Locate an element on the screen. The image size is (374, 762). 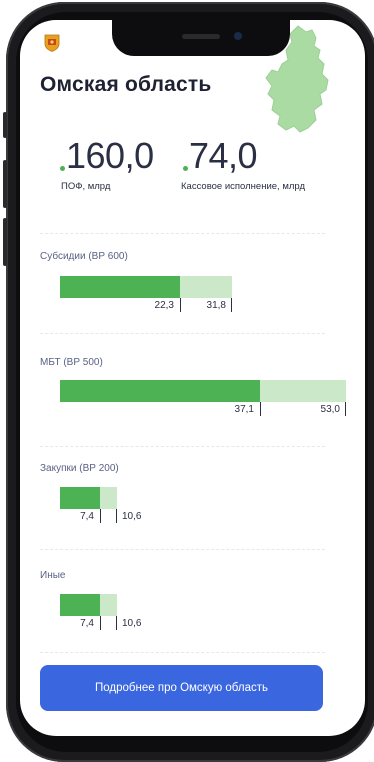
volume-down-button is located at coordinates (5, 242).